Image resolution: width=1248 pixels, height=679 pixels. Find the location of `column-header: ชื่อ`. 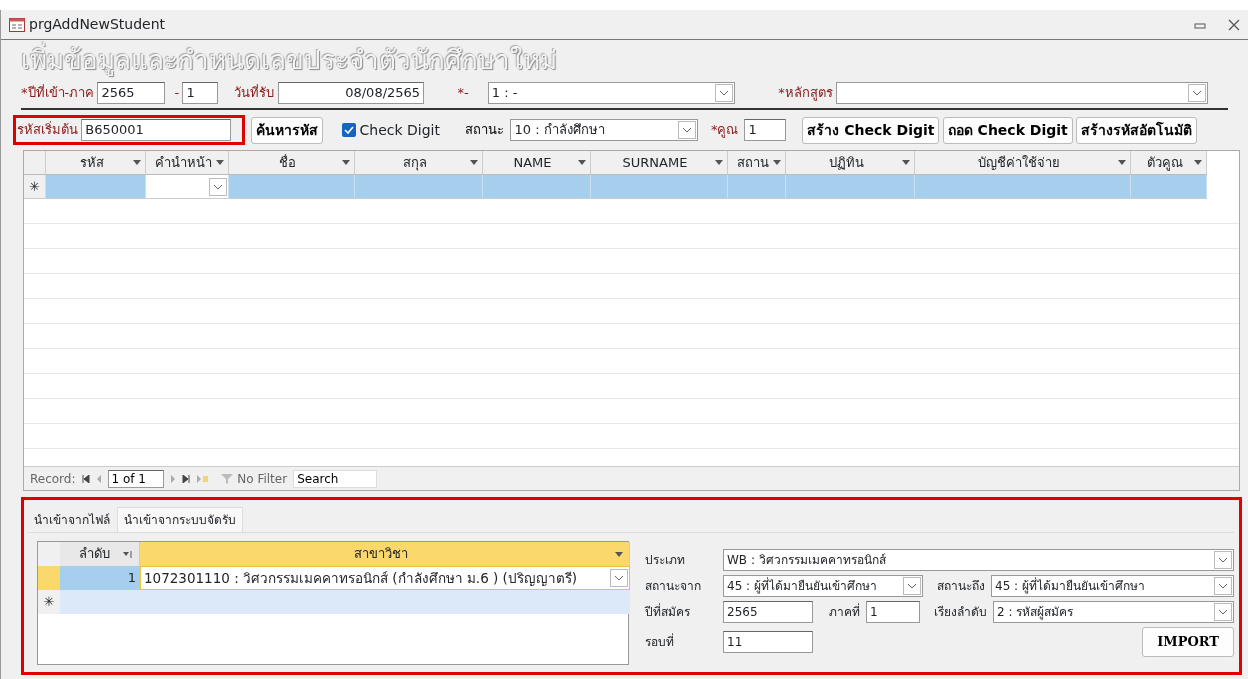

column-header: ชื่อ is located at coordinates (292, 163).